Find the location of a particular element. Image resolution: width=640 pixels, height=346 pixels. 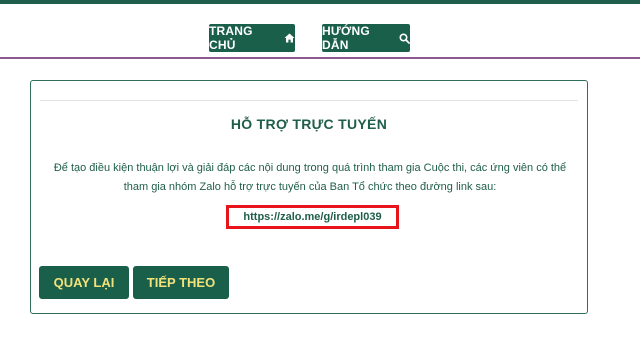

zalo-link-highlight: https://zalo.me/g/irdepl039 is located at coordinates (312, 217).